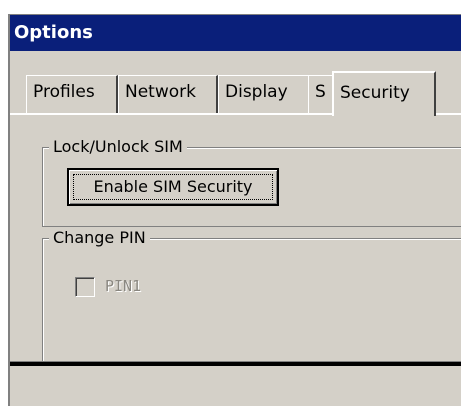 Image resolution: width=461 pixels, height=406 pixels. Describe the element at coordinates (118, 147) in the screenshot. I see `lock-unlock-sim-title: Lock/Unlock SIM` at that location.